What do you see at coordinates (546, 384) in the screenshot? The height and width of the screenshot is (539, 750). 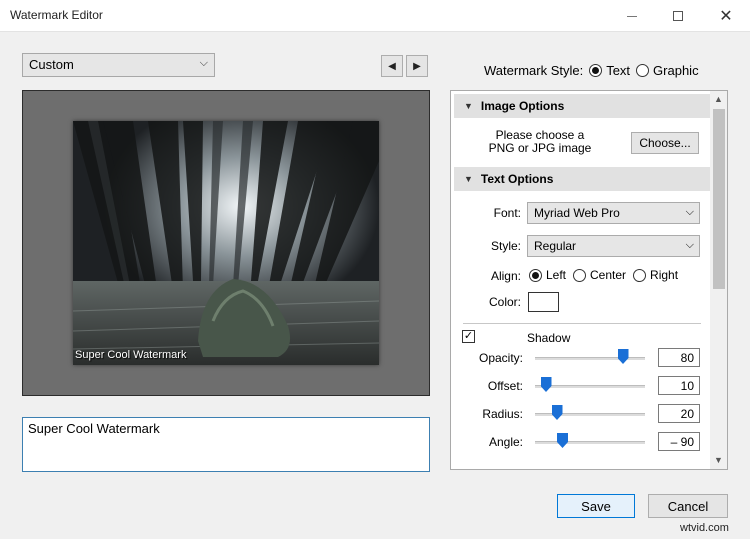 I see `offset-slider-thumb` at bounding box center [546, 384].